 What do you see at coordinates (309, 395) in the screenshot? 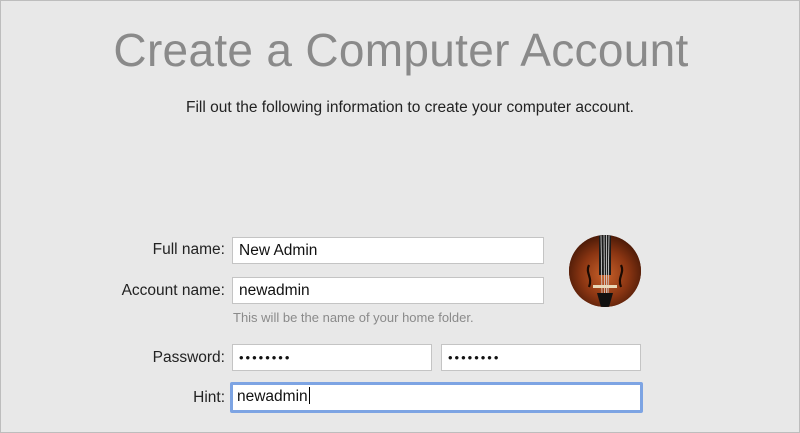
I see `text-caret` at bounding box center [309, 395].